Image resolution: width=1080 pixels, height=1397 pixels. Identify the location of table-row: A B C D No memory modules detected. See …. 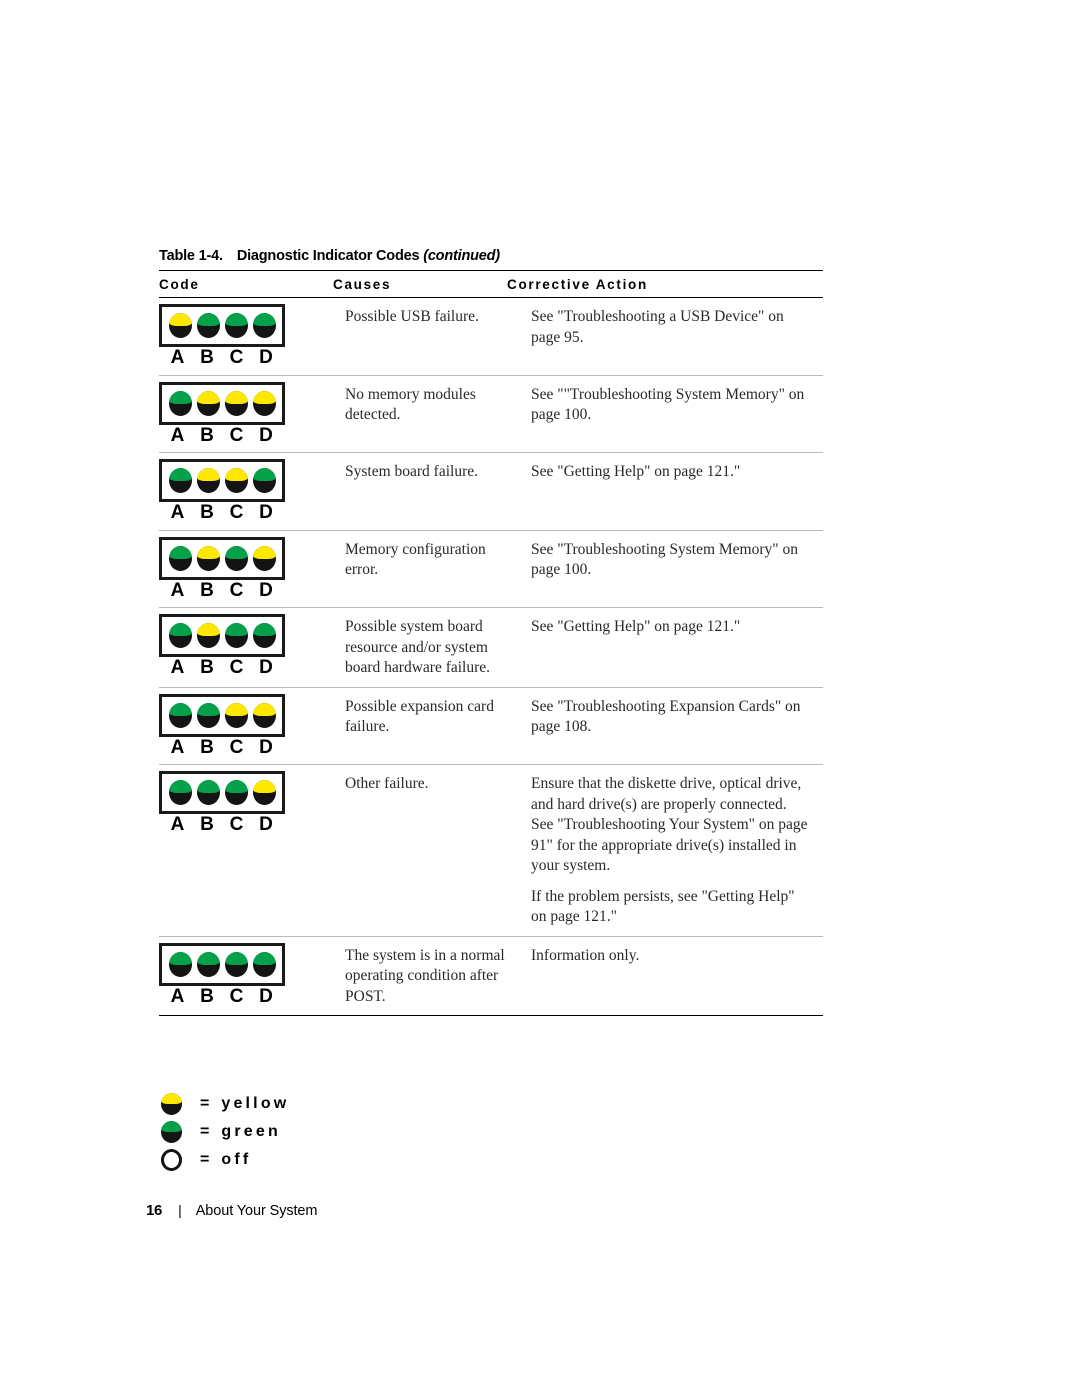
(491, 414).